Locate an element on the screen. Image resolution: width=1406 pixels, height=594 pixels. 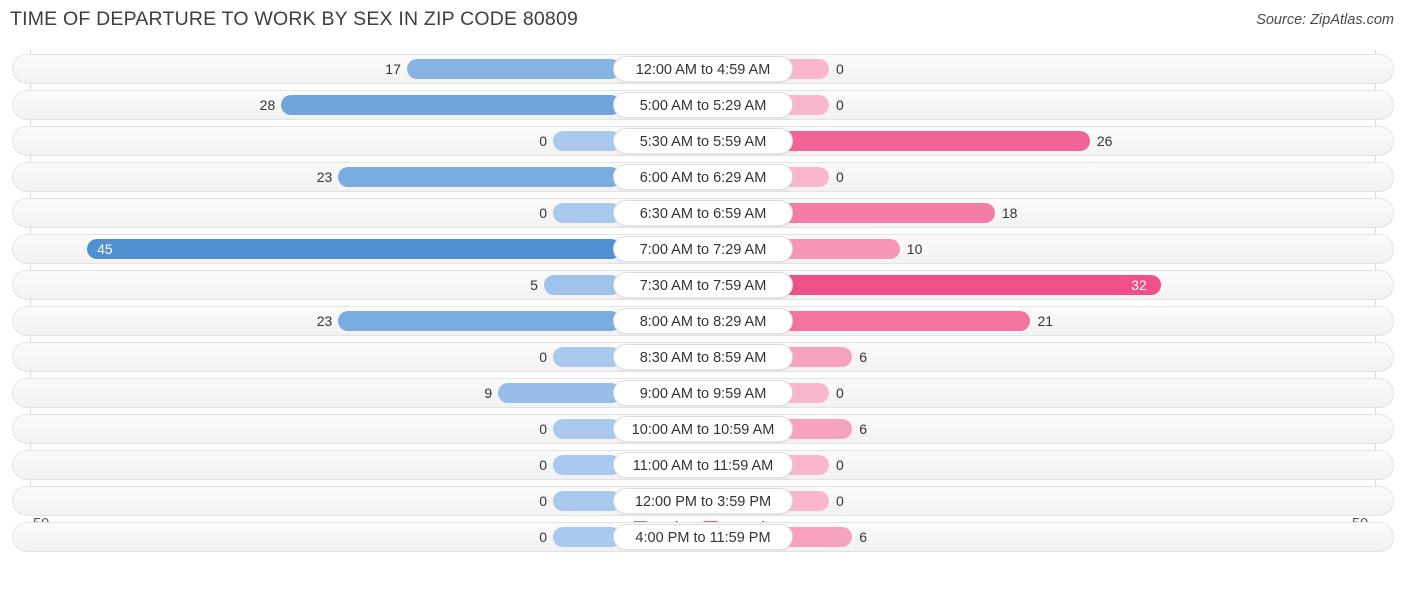
chart-row: 23 0 6:00 AM to 6:29 AM is located at coordinates (703, 177).